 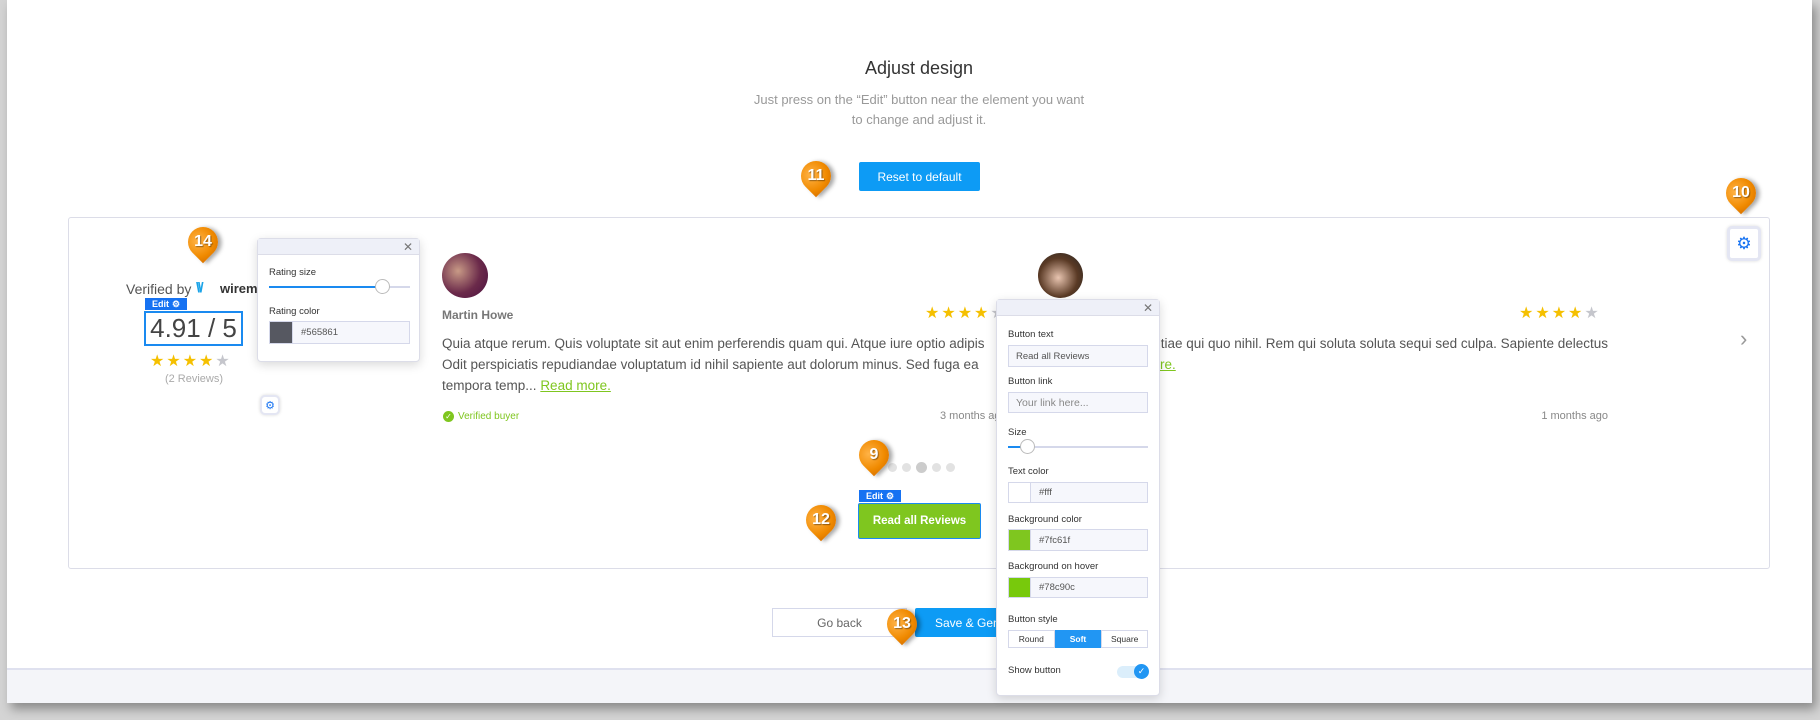 What do you see at coordinates (1031, 334) in the screenshot?
I see `button-text-label: Button text` at bounding box center [1031, 334].